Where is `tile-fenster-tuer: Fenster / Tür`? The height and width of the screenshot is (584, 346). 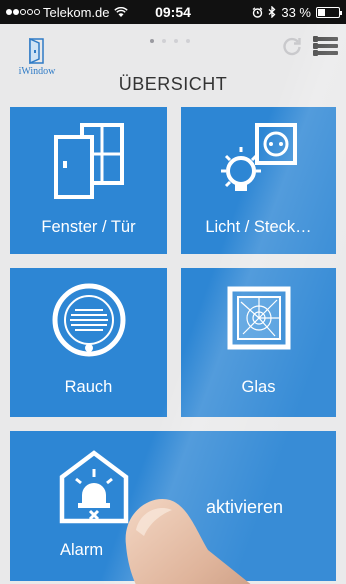 tile-fenster-tuer: Fenster / Tür is located at coordinates (88, 180).